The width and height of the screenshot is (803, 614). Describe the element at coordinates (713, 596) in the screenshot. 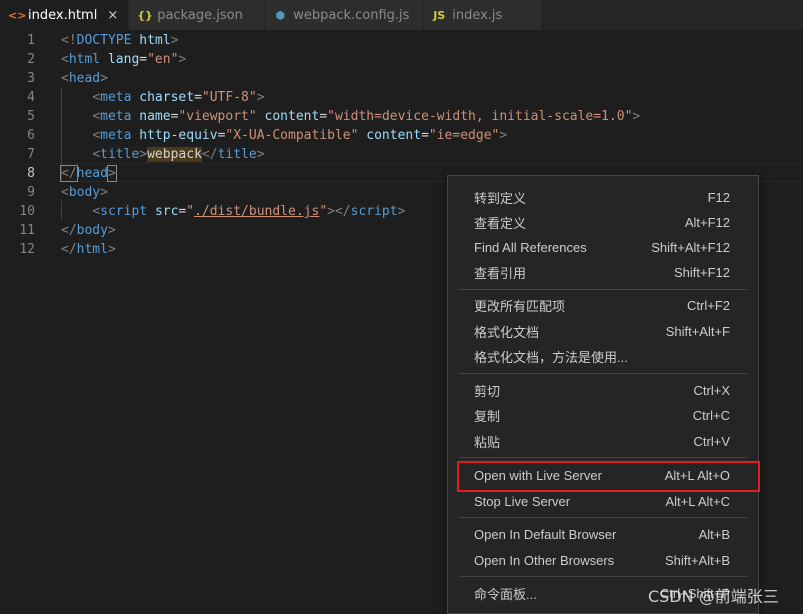

I see `watermark: CSDN @前端张三` at that location.